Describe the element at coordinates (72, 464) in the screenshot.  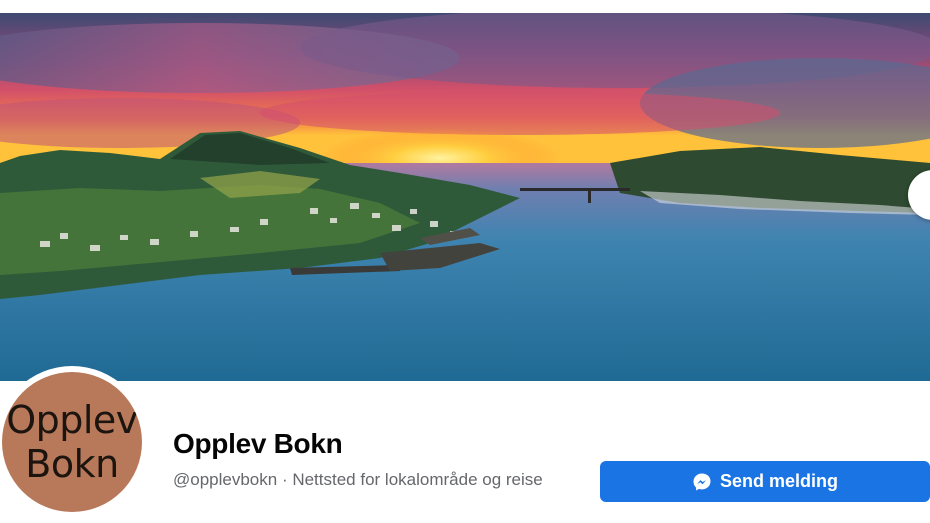
I see `avatar-text-line2: Bokn` at that location.